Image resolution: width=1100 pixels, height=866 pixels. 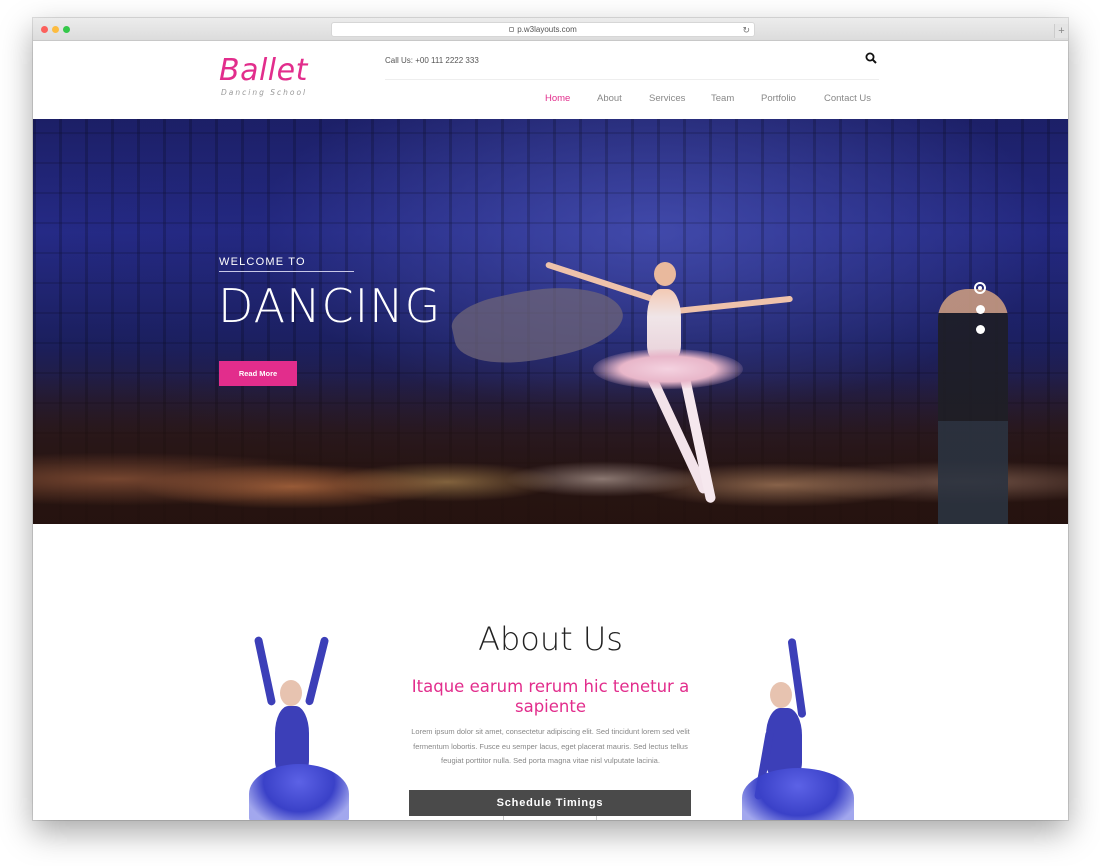 I want to click on close-window-button, so click(x=44, y=29).